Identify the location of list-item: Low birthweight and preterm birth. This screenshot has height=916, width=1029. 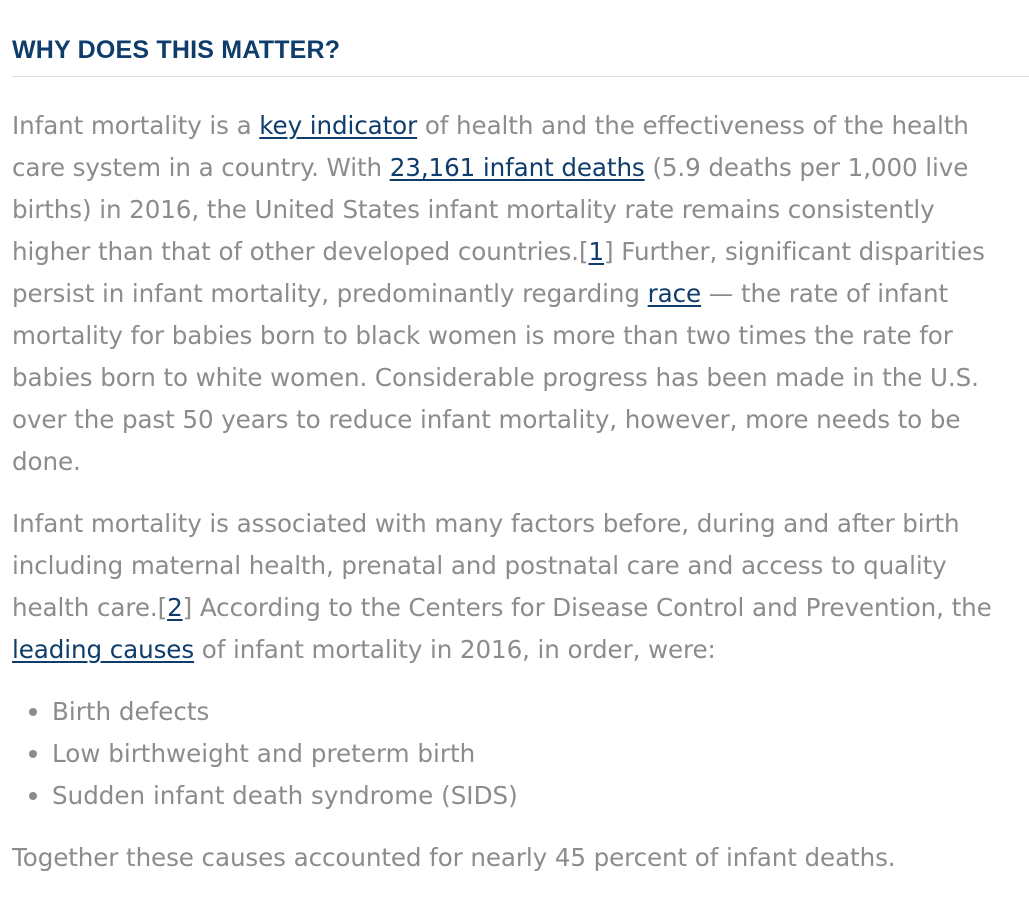
(520, 754).